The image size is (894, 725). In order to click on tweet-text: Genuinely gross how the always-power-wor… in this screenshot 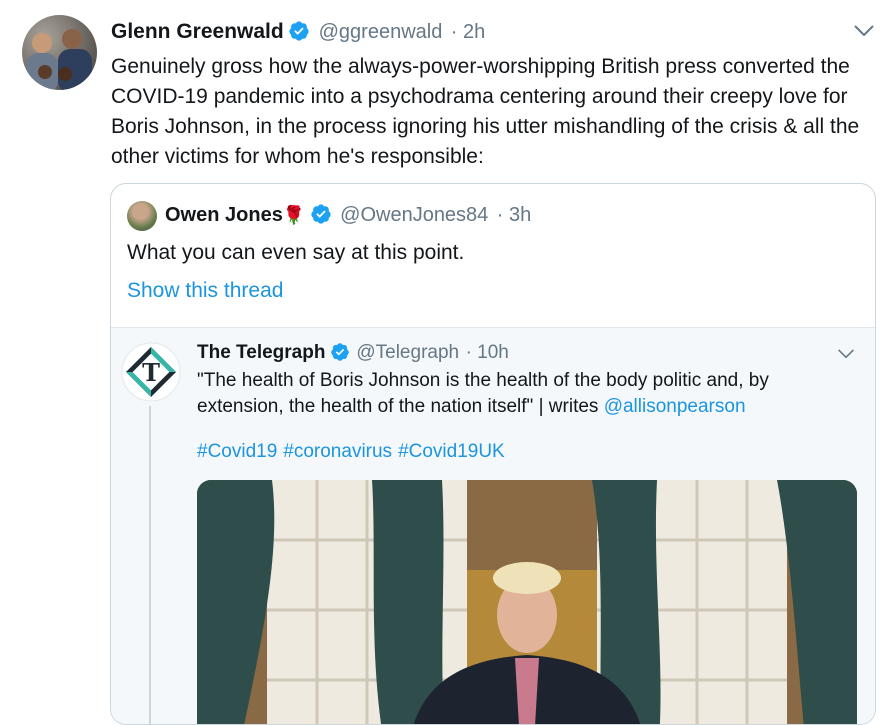, I will do `click(485, 111)`.